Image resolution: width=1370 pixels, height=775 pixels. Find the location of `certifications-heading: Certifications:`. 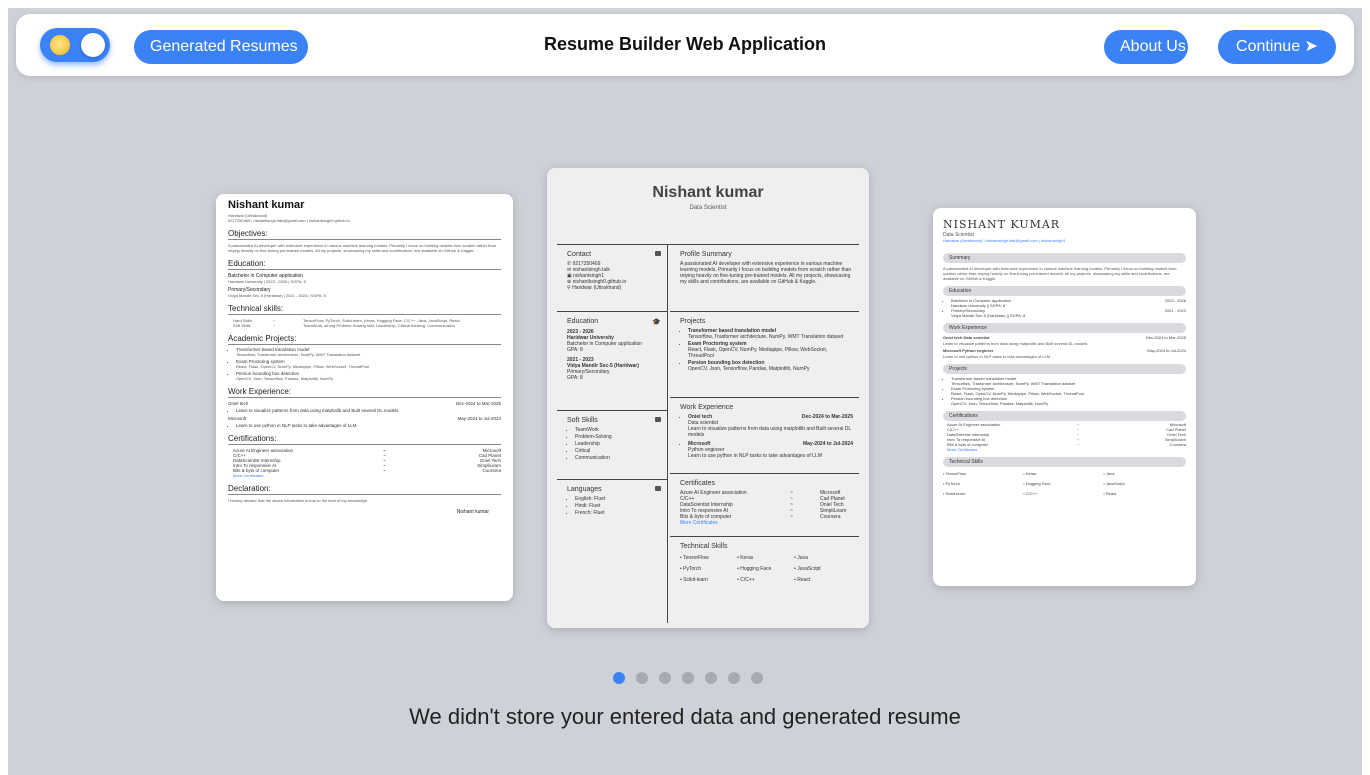

certifications-heading: Certifications: is located at coordinates (364, 439).